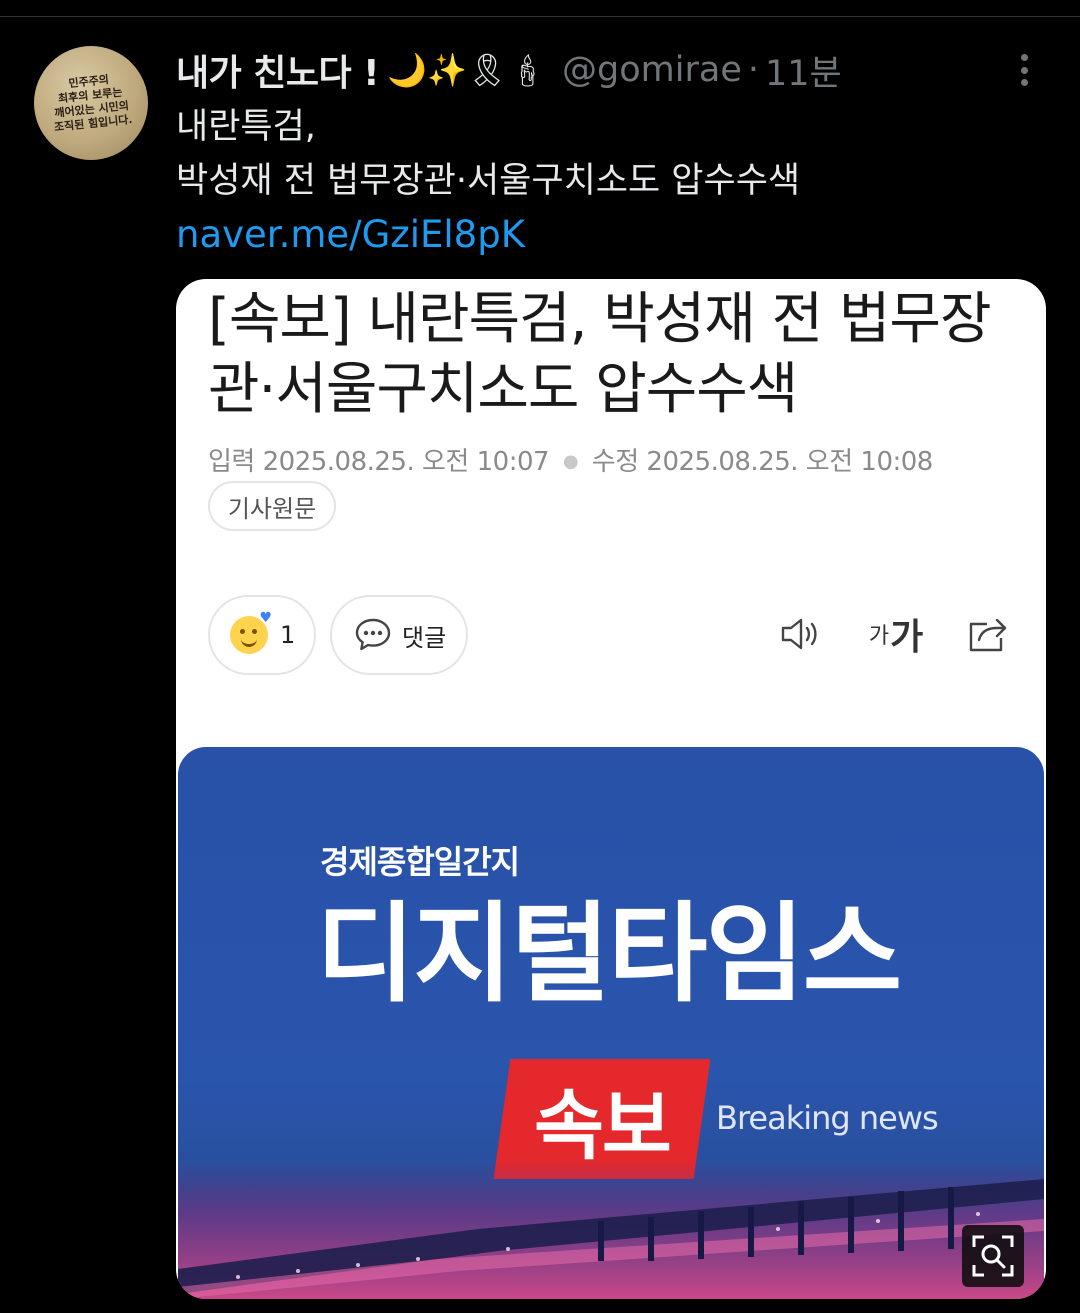 This screenshot has height=1313, width=1080. What do you see at coordinates (424, 637) in the screenshot?
I see `comment-label: 댓글` at bounding box center [424, 637].